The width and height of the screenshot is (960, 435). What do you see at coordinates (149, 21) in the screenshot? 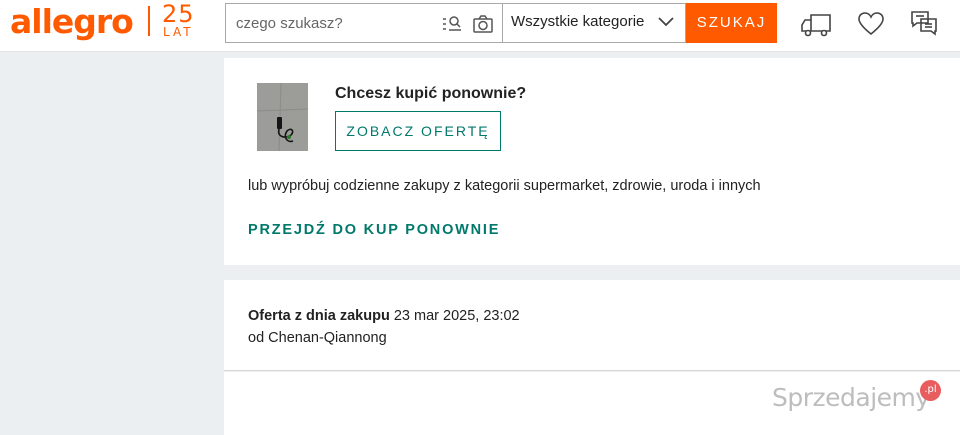
I see `logo-divider` at bounding box center [149, 21].